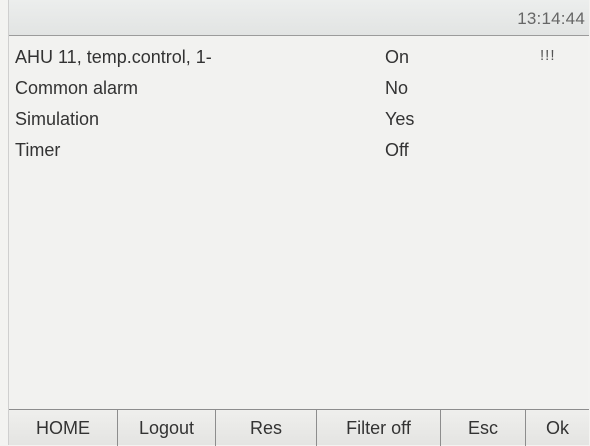 This screenshot has height=446, width=590. Describe the element at coordinates (299, 88) in the screenshot. I see `list-item: Common alarm No` at that location.